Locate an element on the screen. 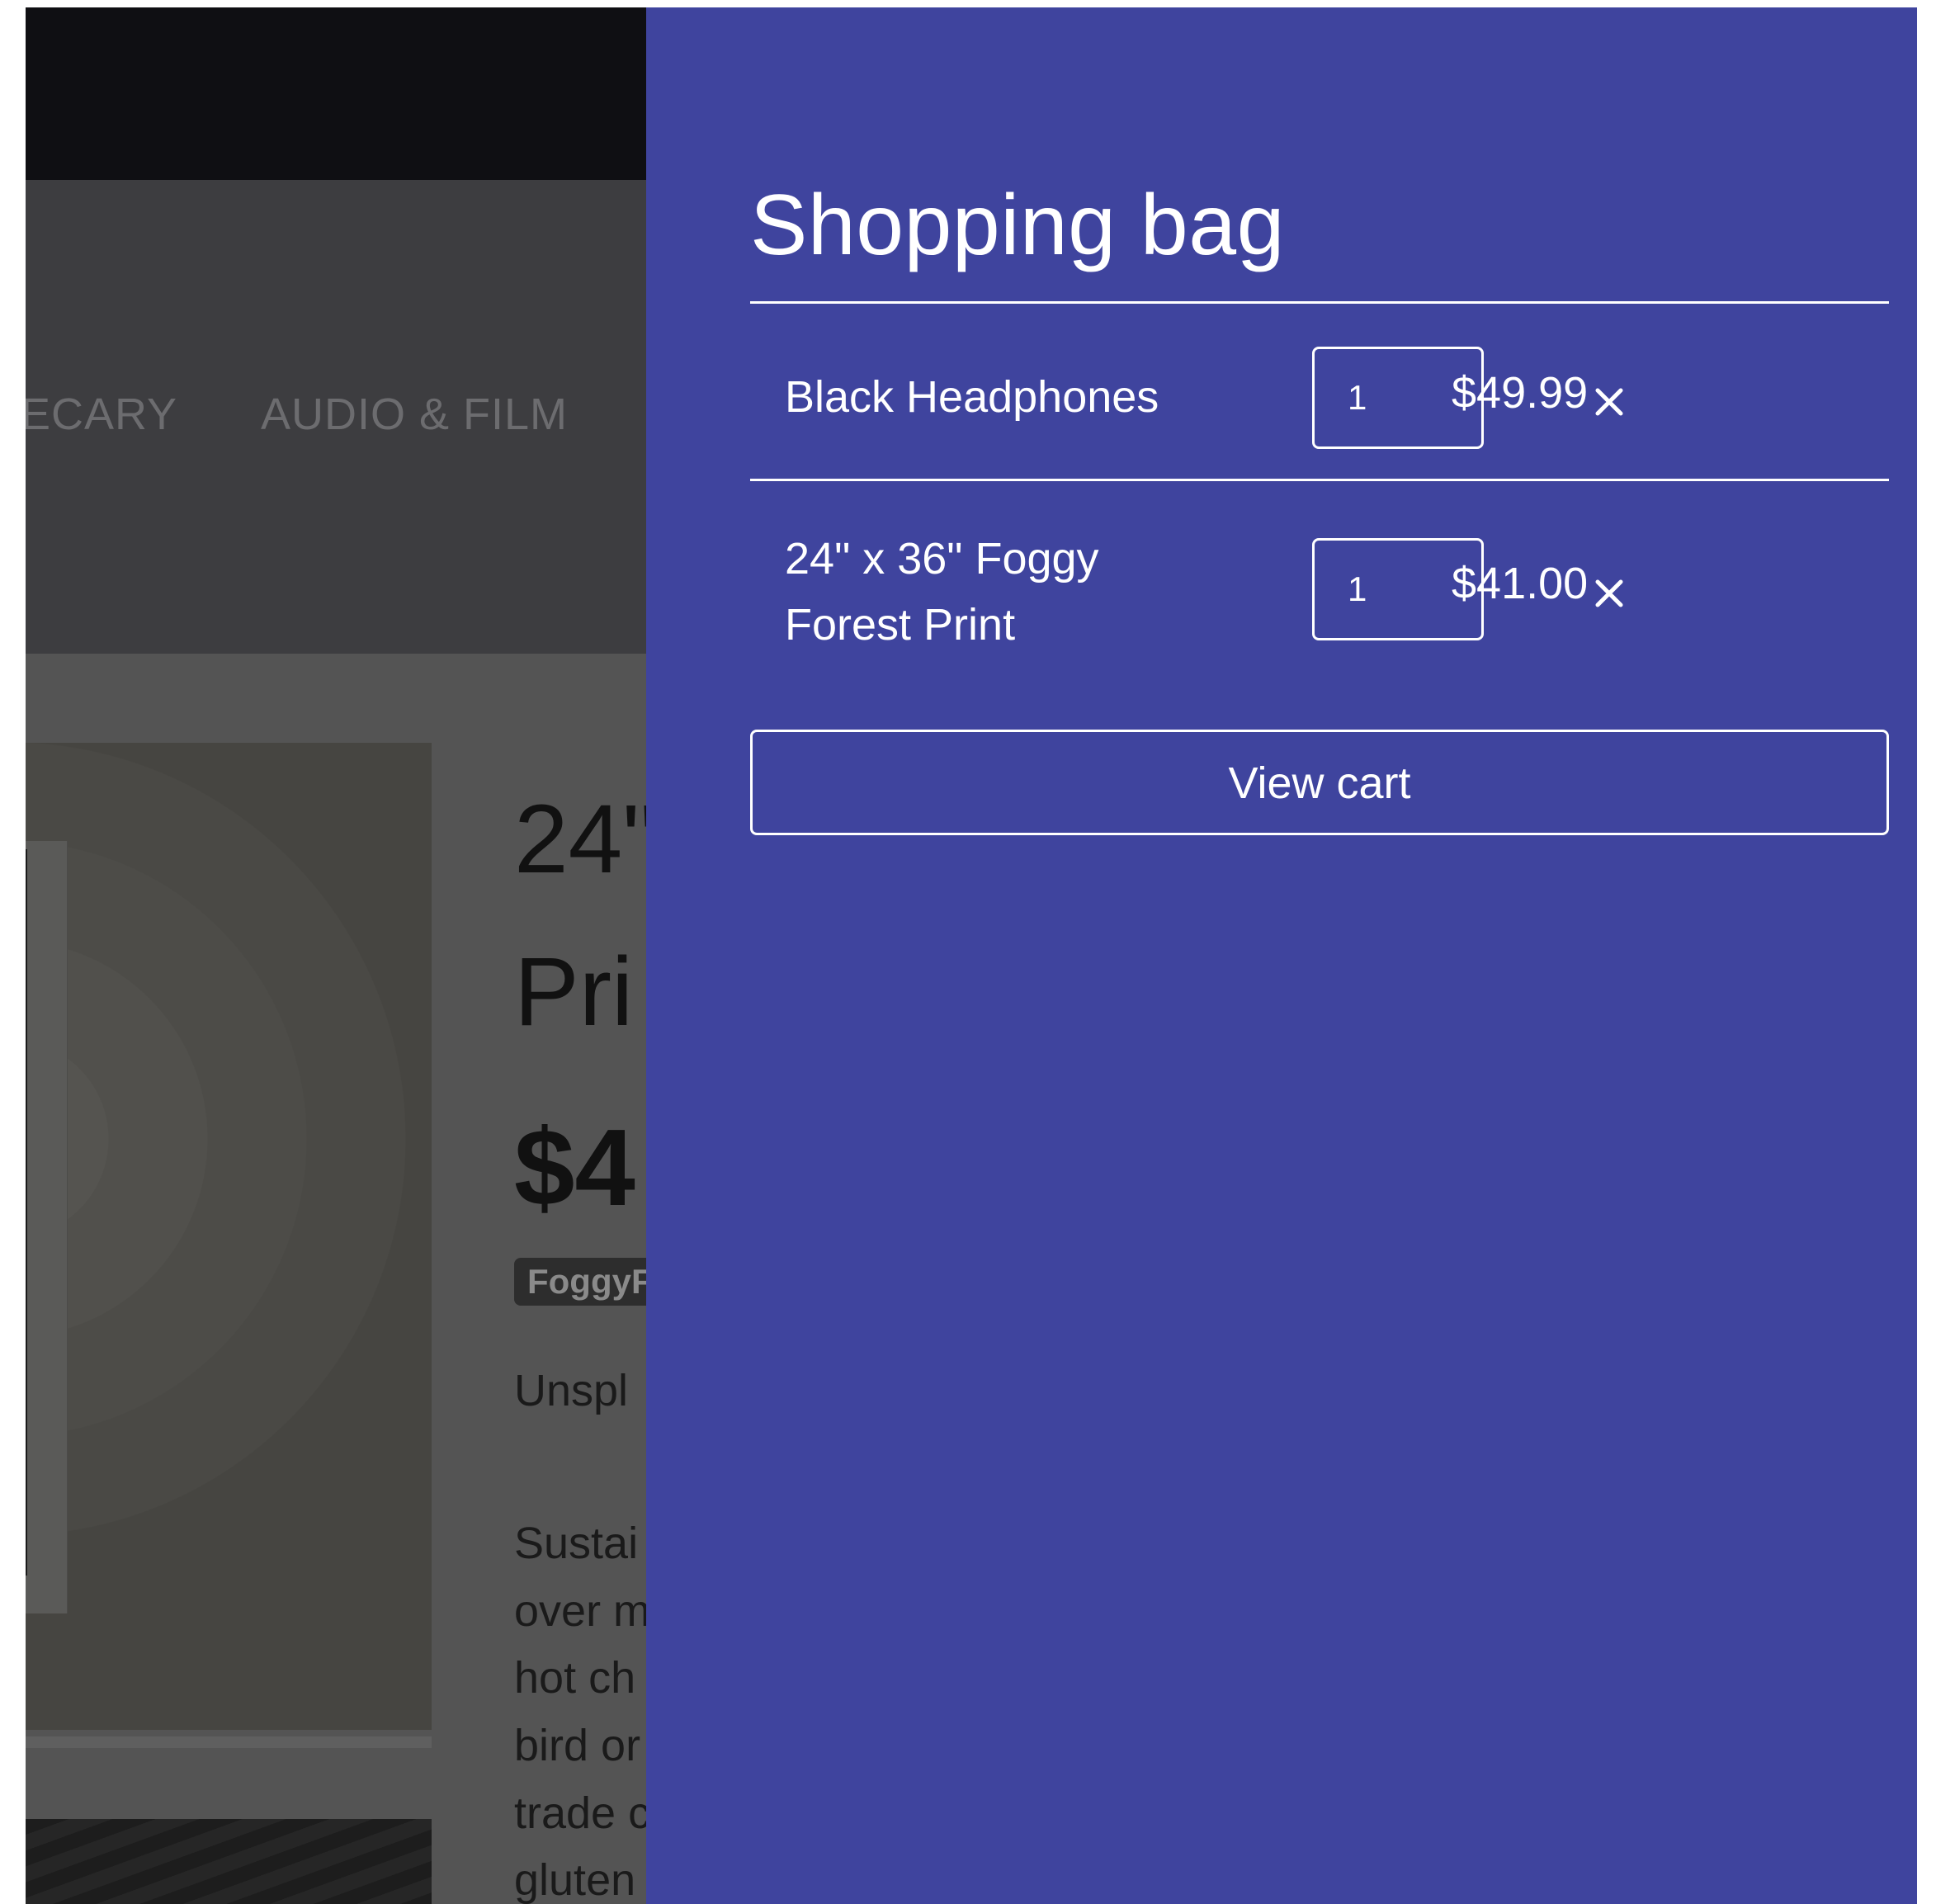 The height and width of the screenshot is (1904, 1936). product-title-line1: 24" is located at coordinates (586, 839).